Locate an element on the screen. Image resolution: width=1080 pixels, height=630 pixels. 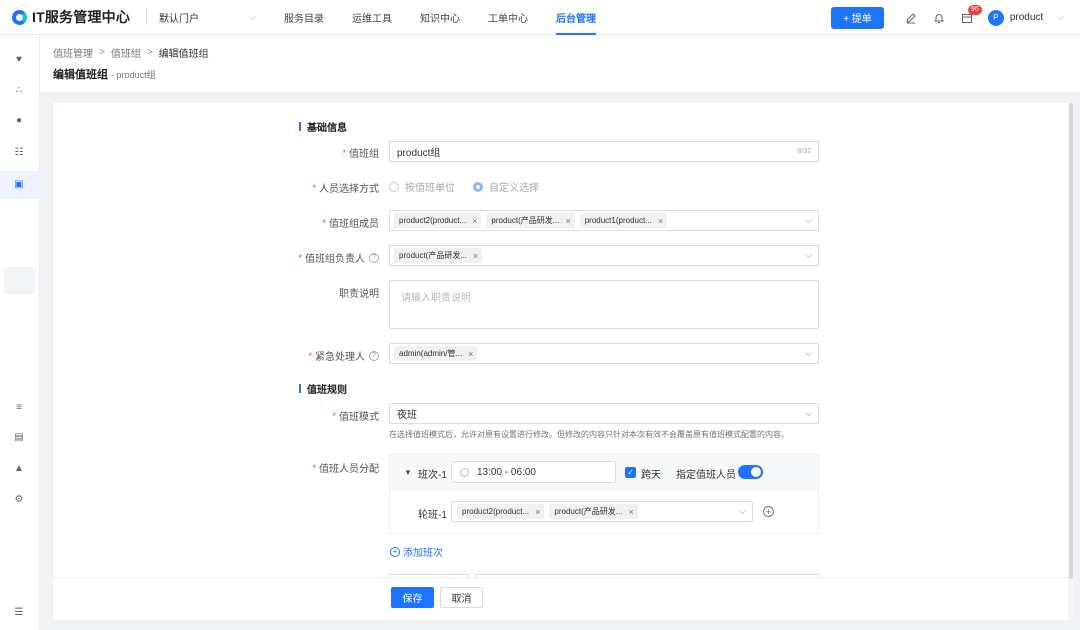
rotation-members-select: product2(product... × product(产品研发... × ⌵ is located at coordinates (602, 511).